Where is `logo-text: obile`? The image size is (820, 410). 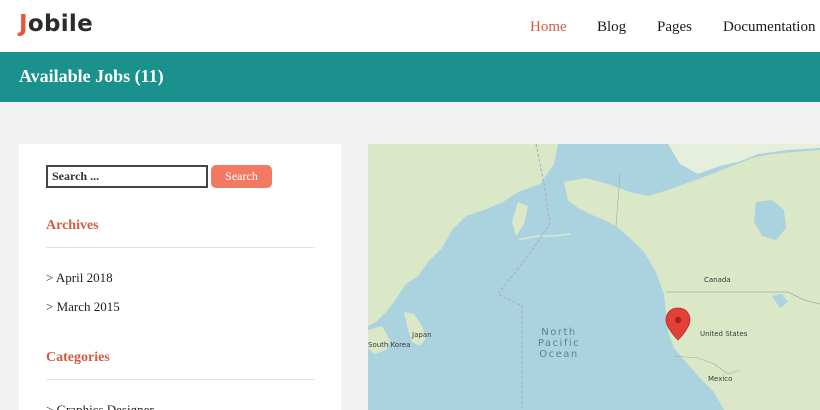 logo-text: obile is located at coordinates (60, 24).